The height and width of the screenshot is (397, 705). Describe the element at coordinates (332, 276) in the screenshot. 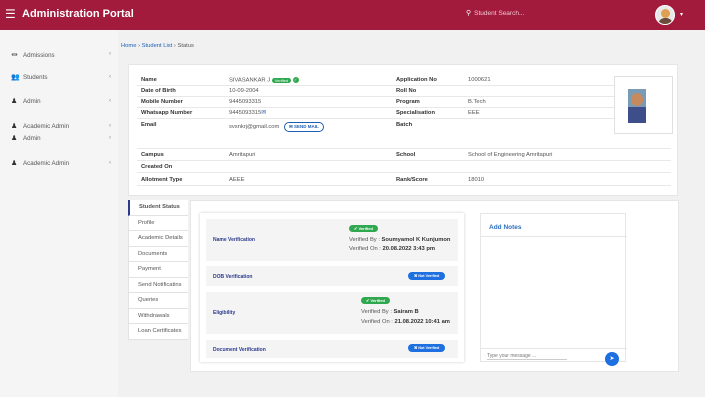

I see `dob-verification-row: DOB Verification ✖ Not Verified` at that location.